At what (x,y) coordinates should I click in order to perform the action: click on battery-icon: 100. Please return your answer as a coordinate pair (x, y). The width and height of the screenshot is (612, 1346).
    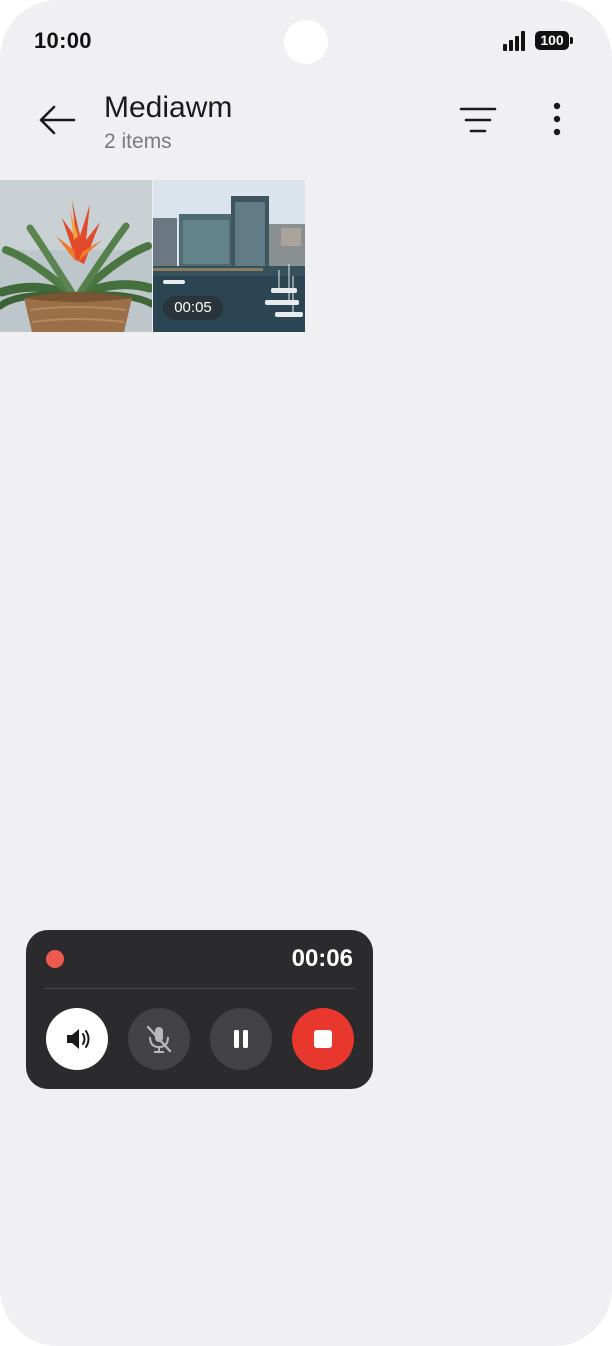
    Looking at the image, I should click on (552, 40).